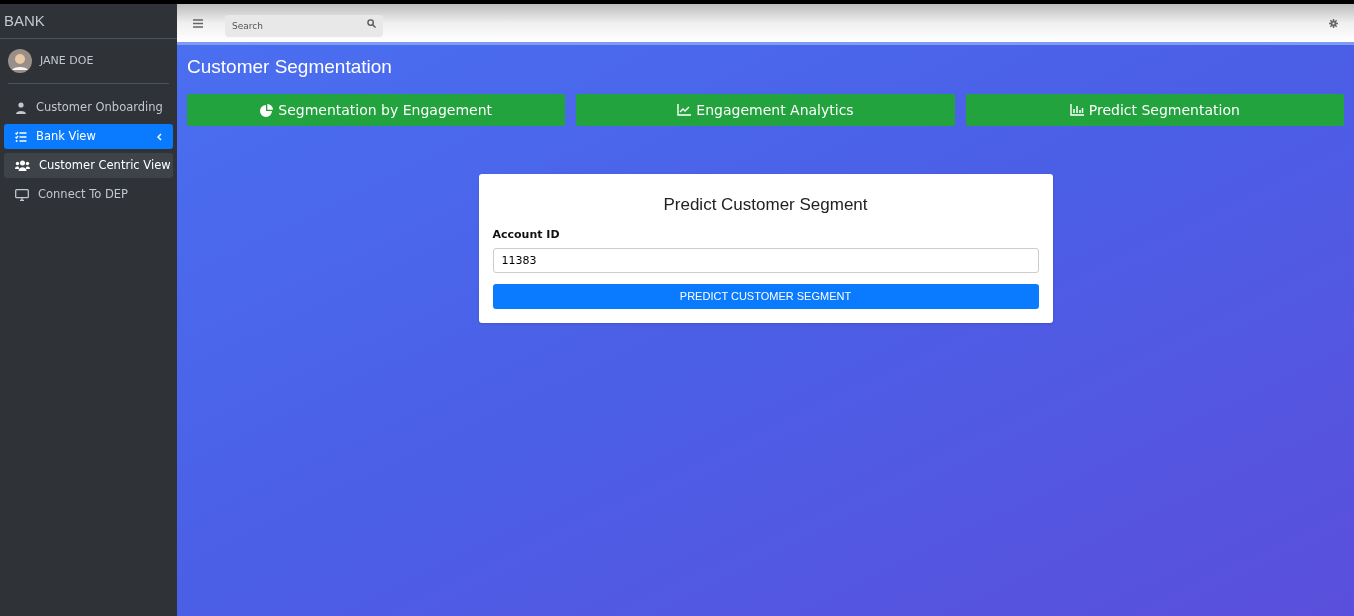 The width and height of the screenshot is (1354, 616). I want to click on sidebar-item: Customer Onboarding, so click(88, 107).